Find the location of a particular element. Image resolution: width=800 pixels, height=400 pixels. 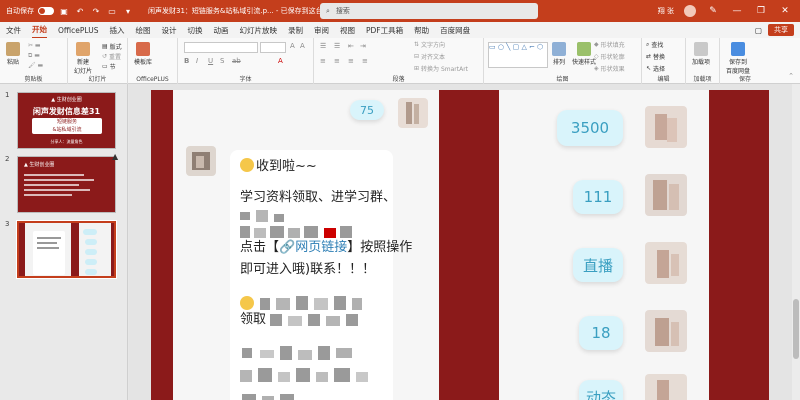

smartart-button: ⊞ 转换为 SmartArt is located at coordinates (441, 68).